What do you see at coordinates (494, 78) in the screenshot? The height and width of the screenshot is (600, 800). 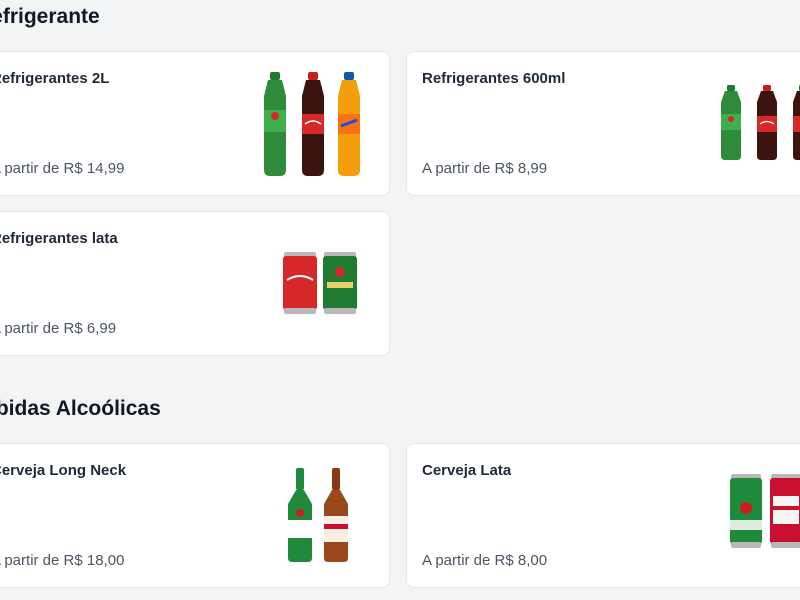 I see `product-name: Refrigerantes 600ml` at bounding box center [494, 78].